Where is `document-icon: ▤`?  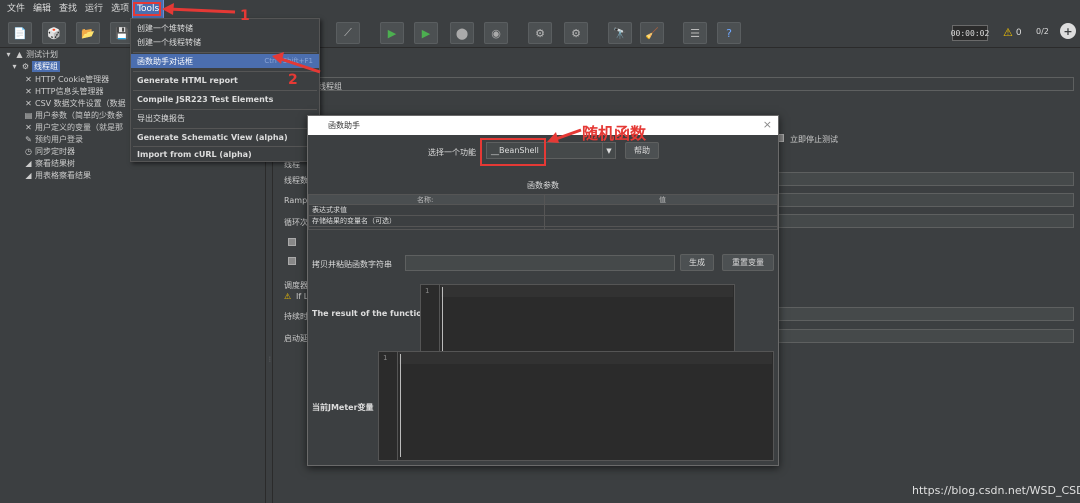 document-icon: ▤ is located at coordinates (28, 115).